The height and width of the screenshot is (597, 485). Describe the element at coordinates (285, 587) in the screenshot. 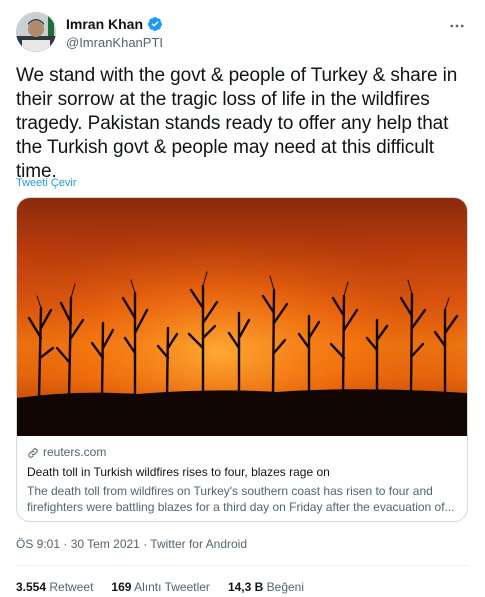

I see `likes-label: Beğeni` at that location.